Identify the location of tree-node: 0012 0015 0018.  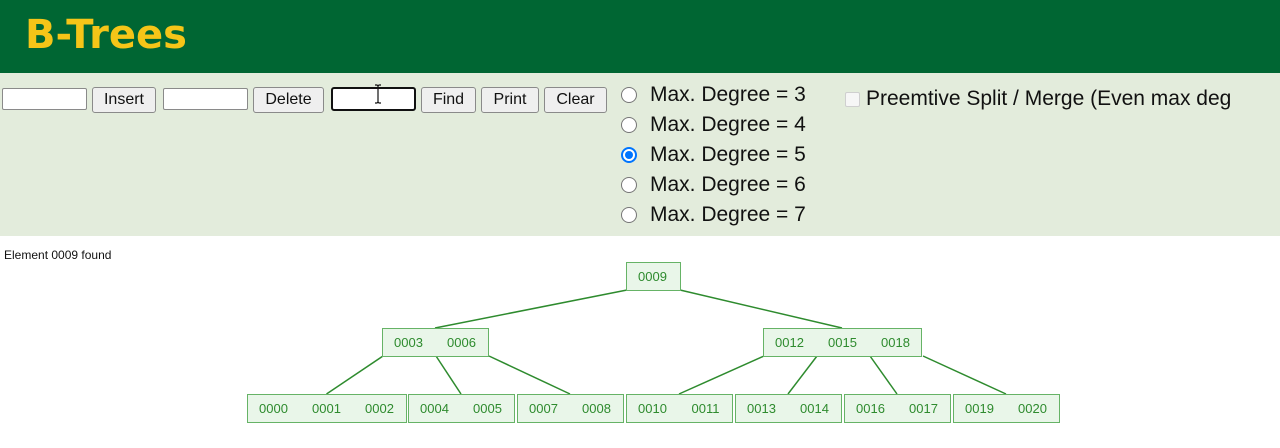
(842, 342).